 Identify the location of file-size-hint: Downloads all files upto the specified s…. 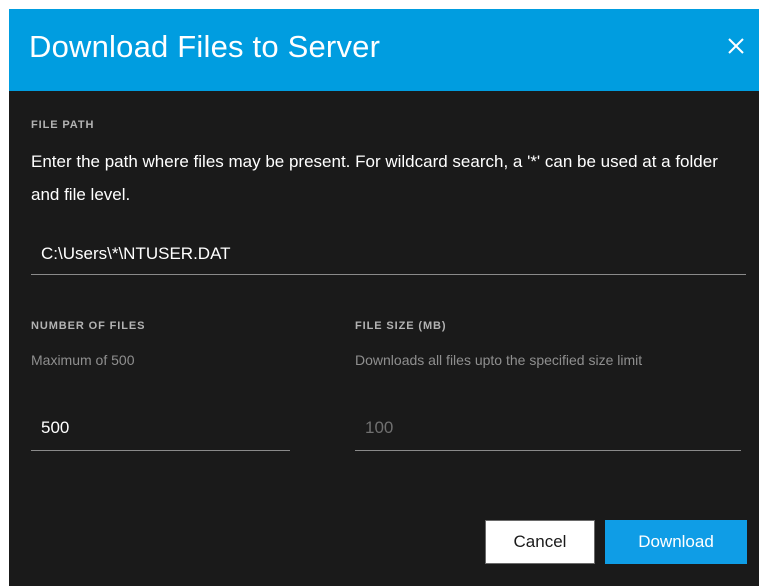
(499, 360).